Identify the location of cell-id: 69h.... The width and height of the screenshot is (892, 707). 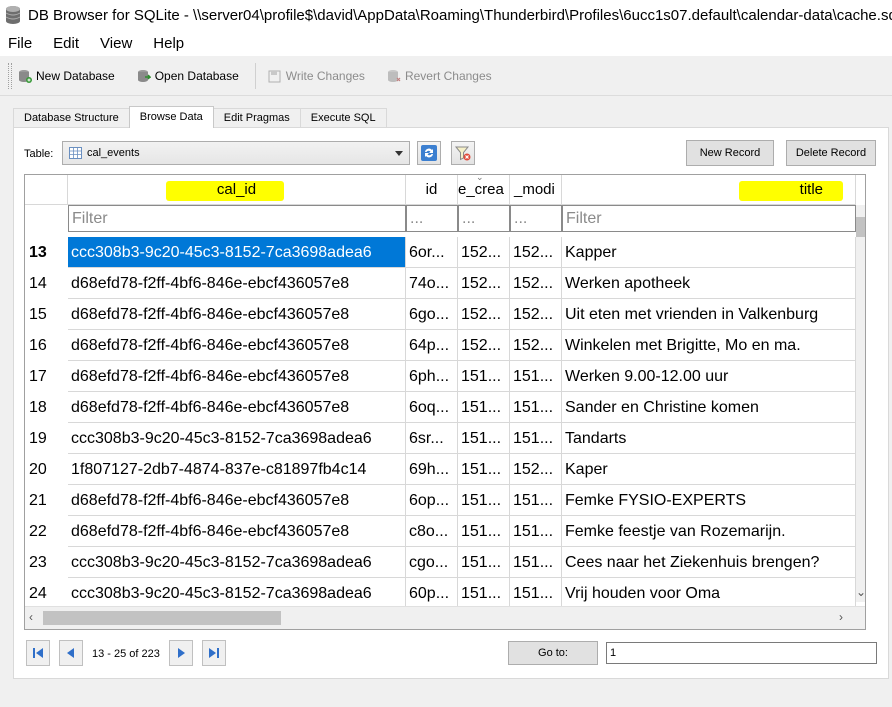
(432, 469).